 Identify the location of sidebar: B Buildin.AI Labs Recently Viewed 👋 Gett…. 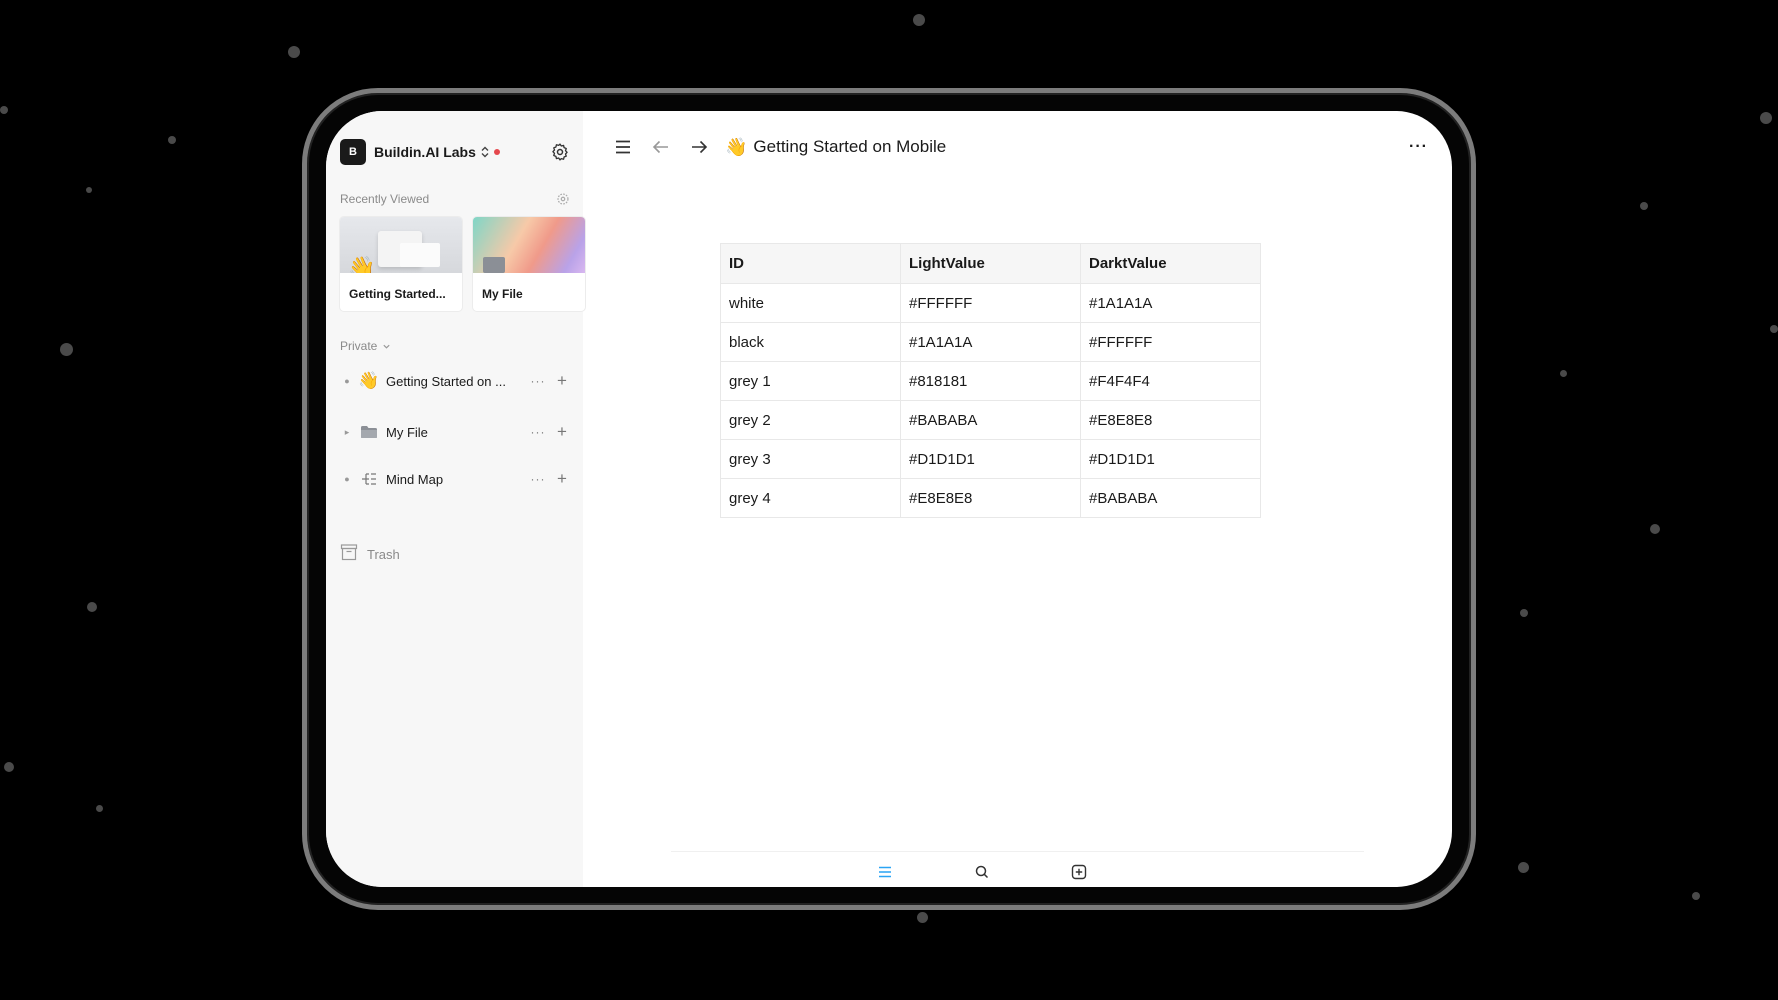
(455, 499).